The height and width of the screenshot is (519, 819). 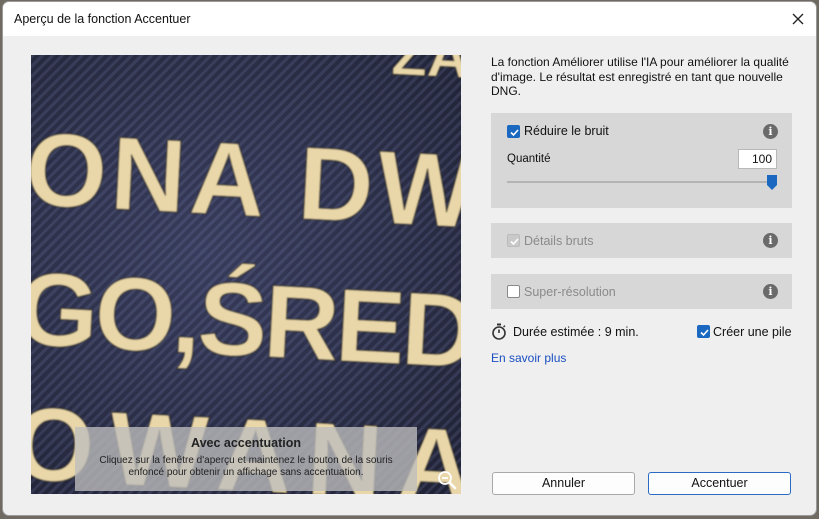 I want to click on overlay-title: Avec accentuation, so click(x=246, y=443).